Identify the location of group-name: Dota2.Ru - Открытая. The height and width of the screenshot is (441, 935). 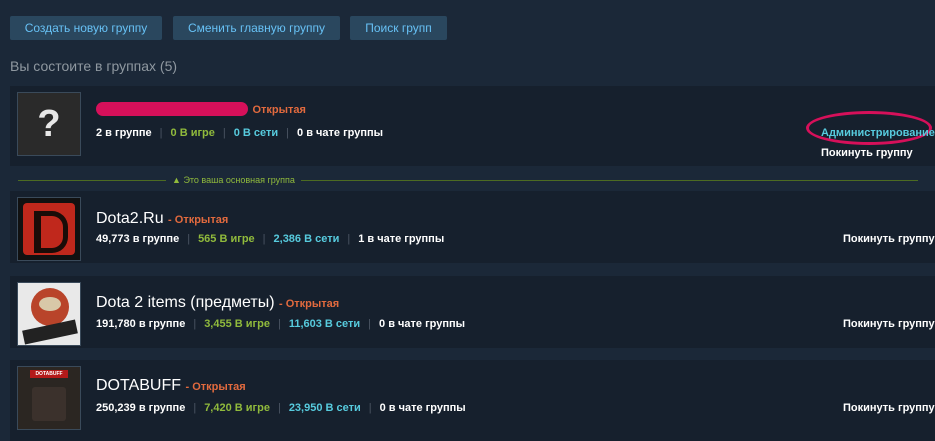
(162, 219).